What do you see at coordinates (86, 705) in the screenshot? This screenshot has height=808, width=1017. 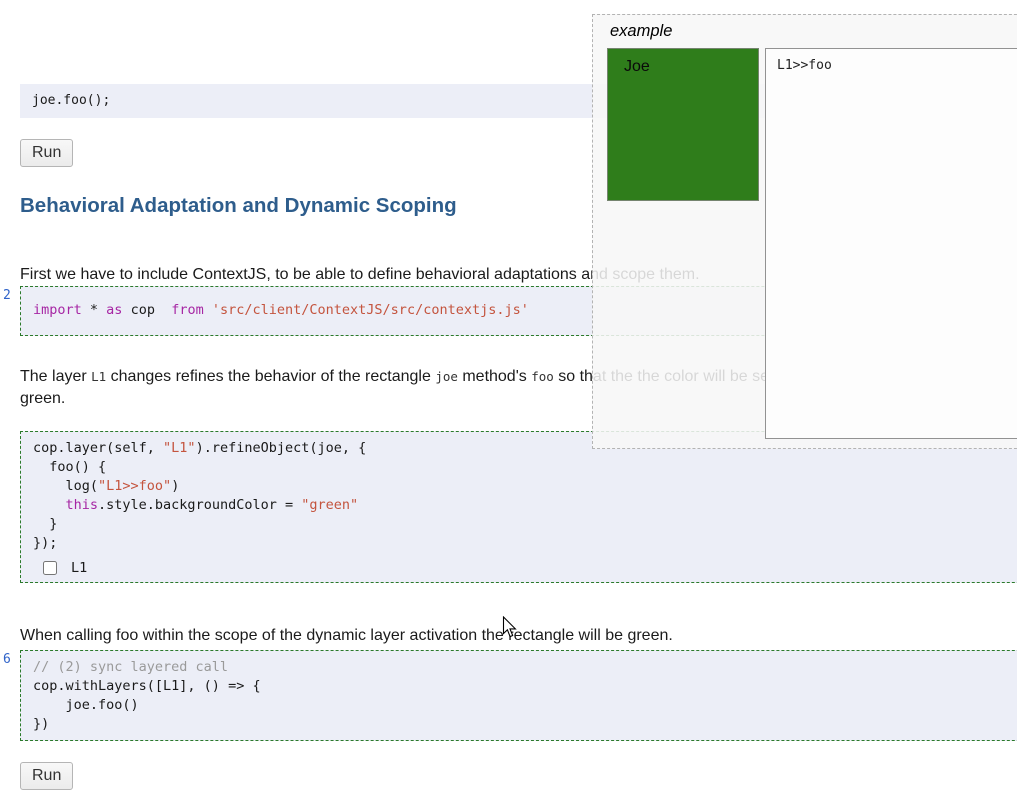 I see `code-line: joe.foo()` at bounding box center [86, 705].